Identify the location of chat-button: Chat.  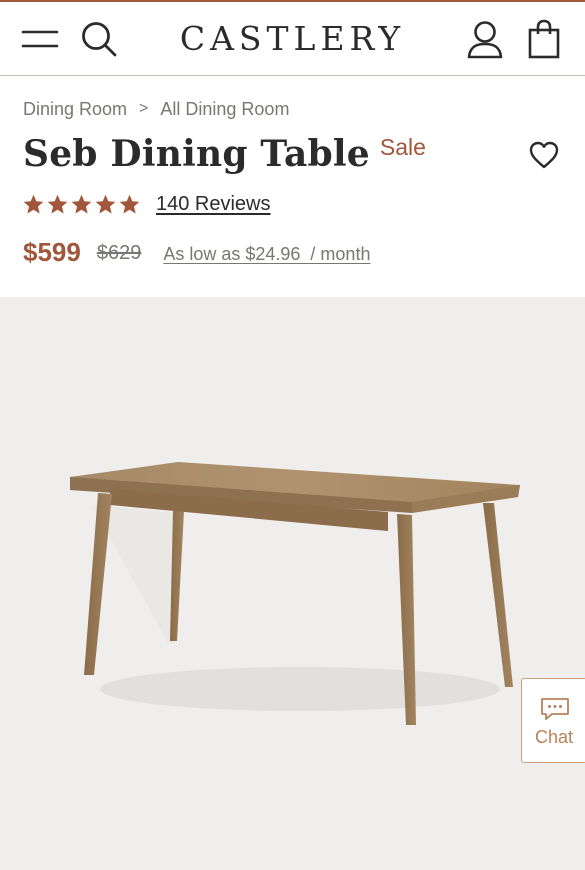
(553, 720).